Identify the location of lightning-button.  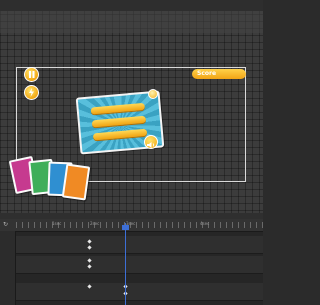
(31, 92).